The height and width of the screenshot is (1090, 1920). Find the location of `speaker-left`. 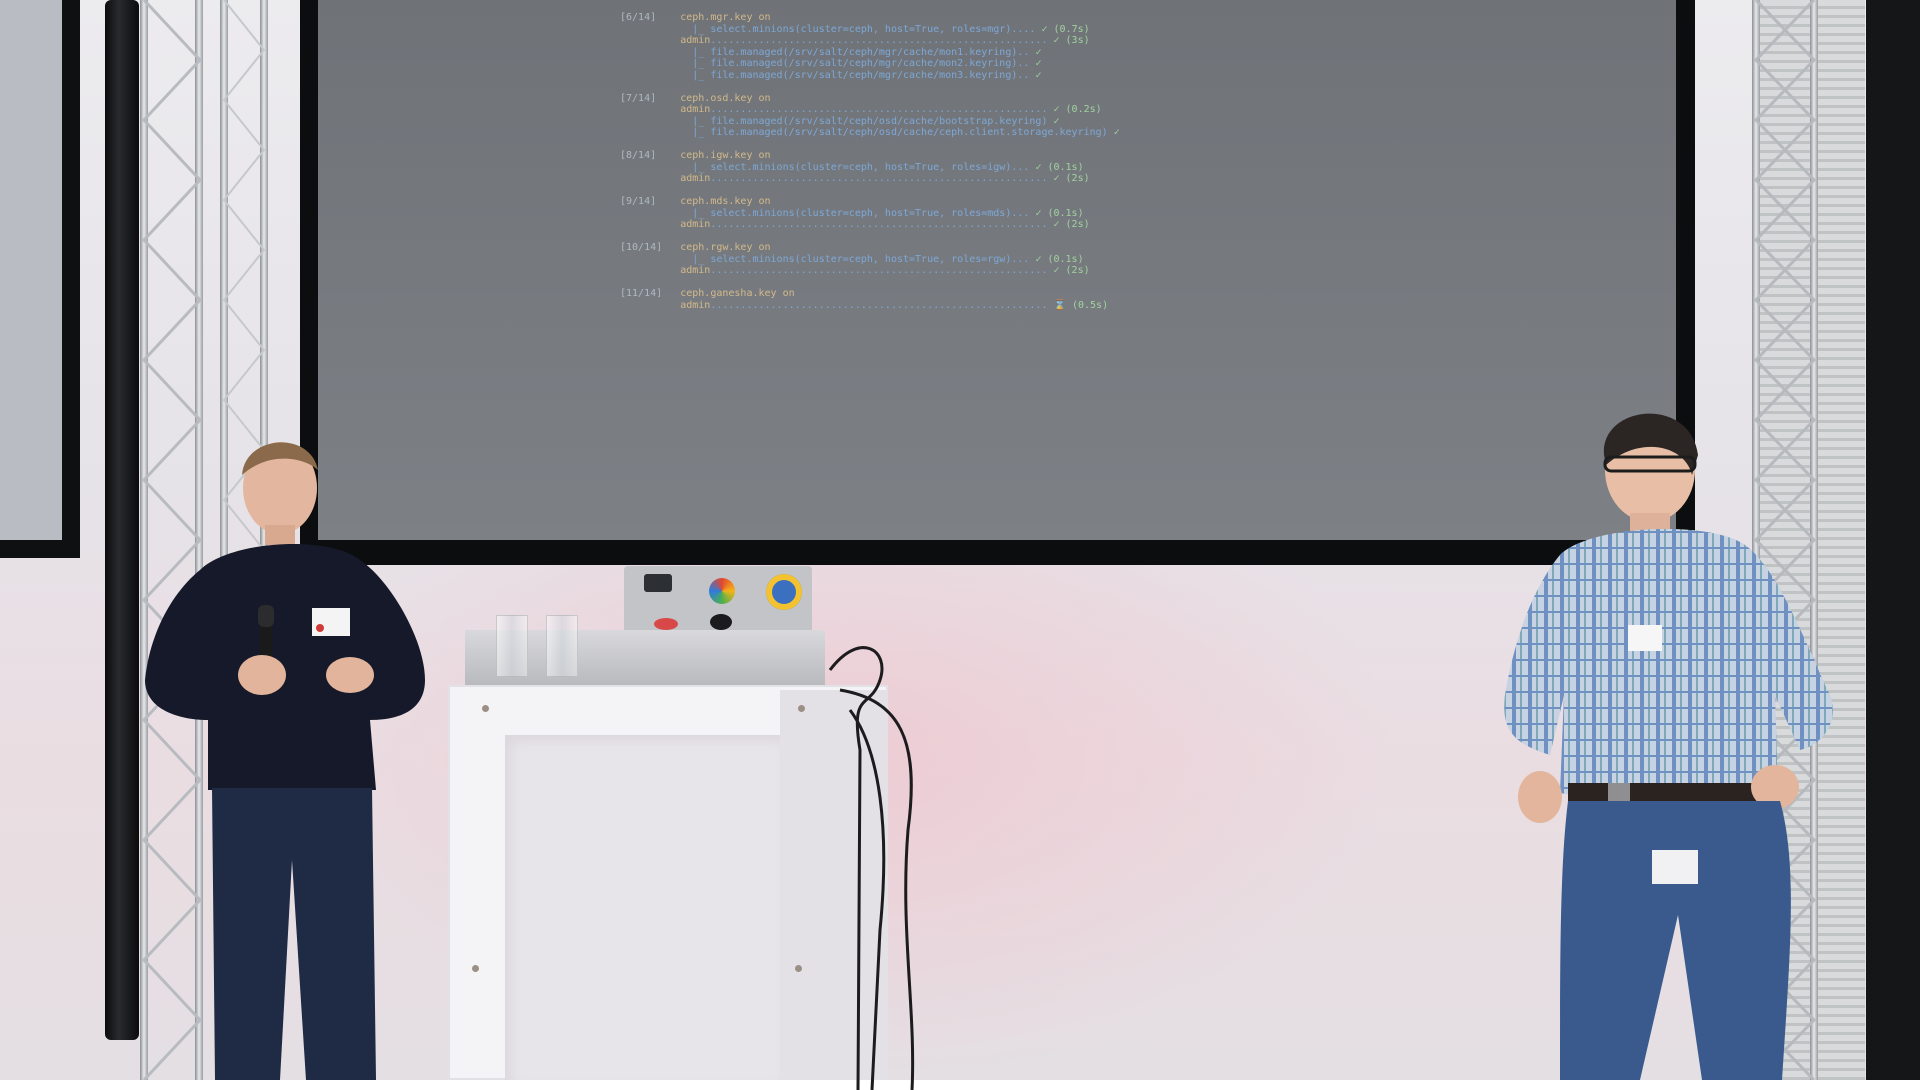

speaker-left is located at coordinates (285, 761).